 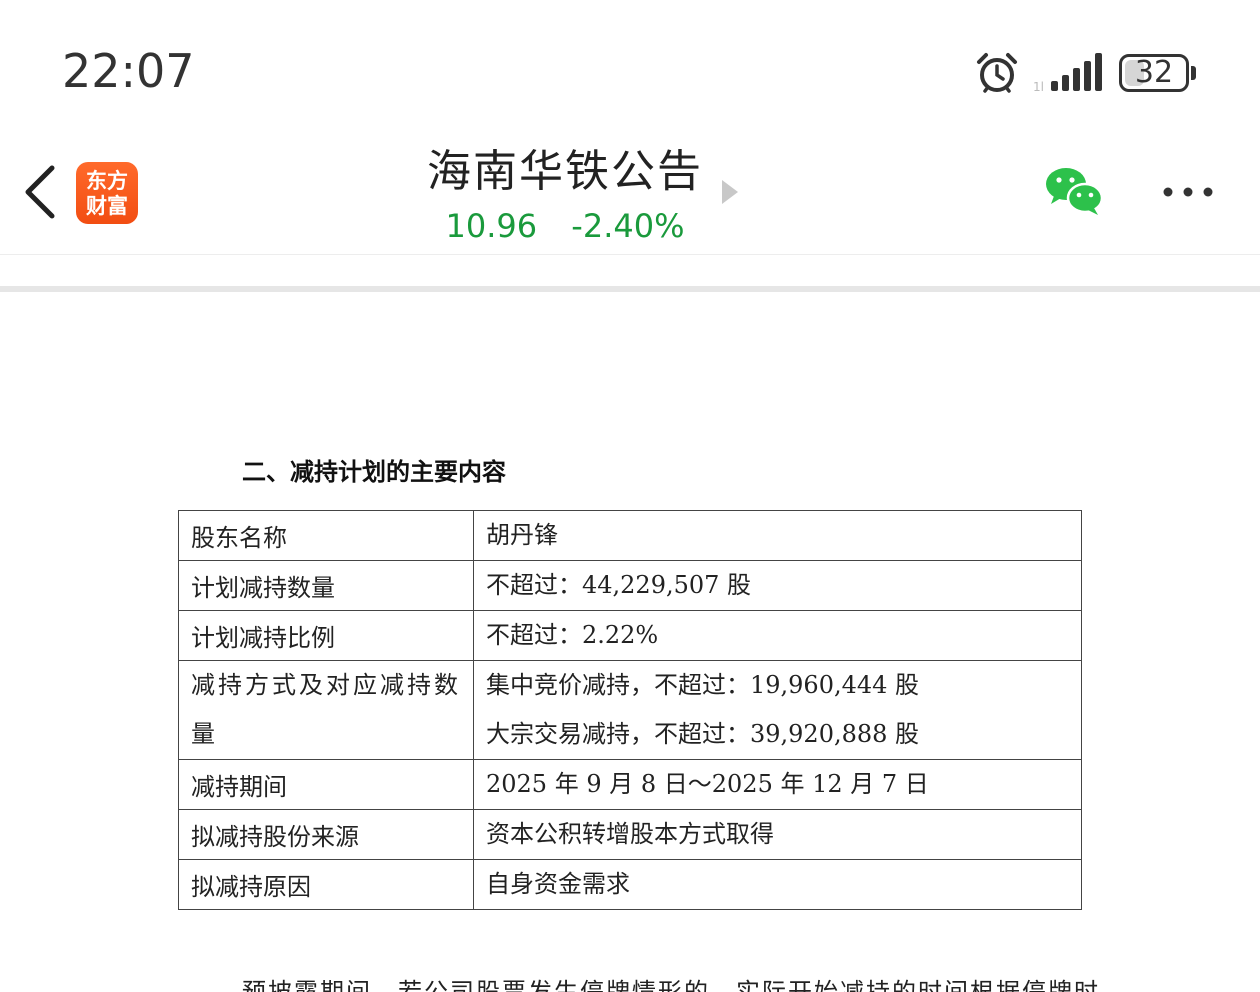 I want to click on value-line: 胡丹锋, so click(x=522, y=535).